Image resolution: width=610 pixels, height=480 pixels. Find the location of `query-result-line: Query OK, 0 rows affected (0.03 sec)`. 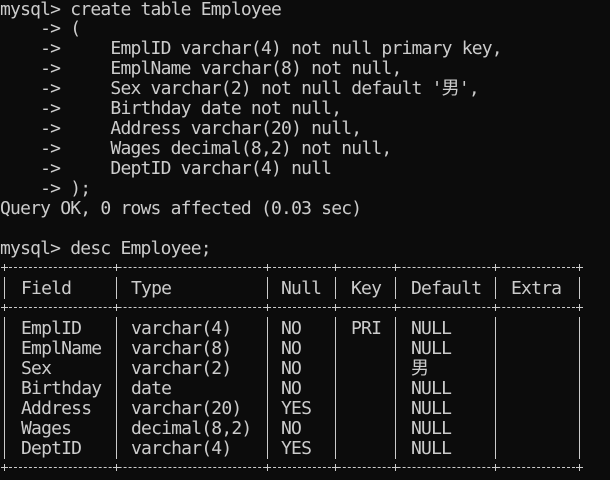

query-result-line: Query OK, 0 rows affected (0.03 sec) is located at coordinates (181, 208).